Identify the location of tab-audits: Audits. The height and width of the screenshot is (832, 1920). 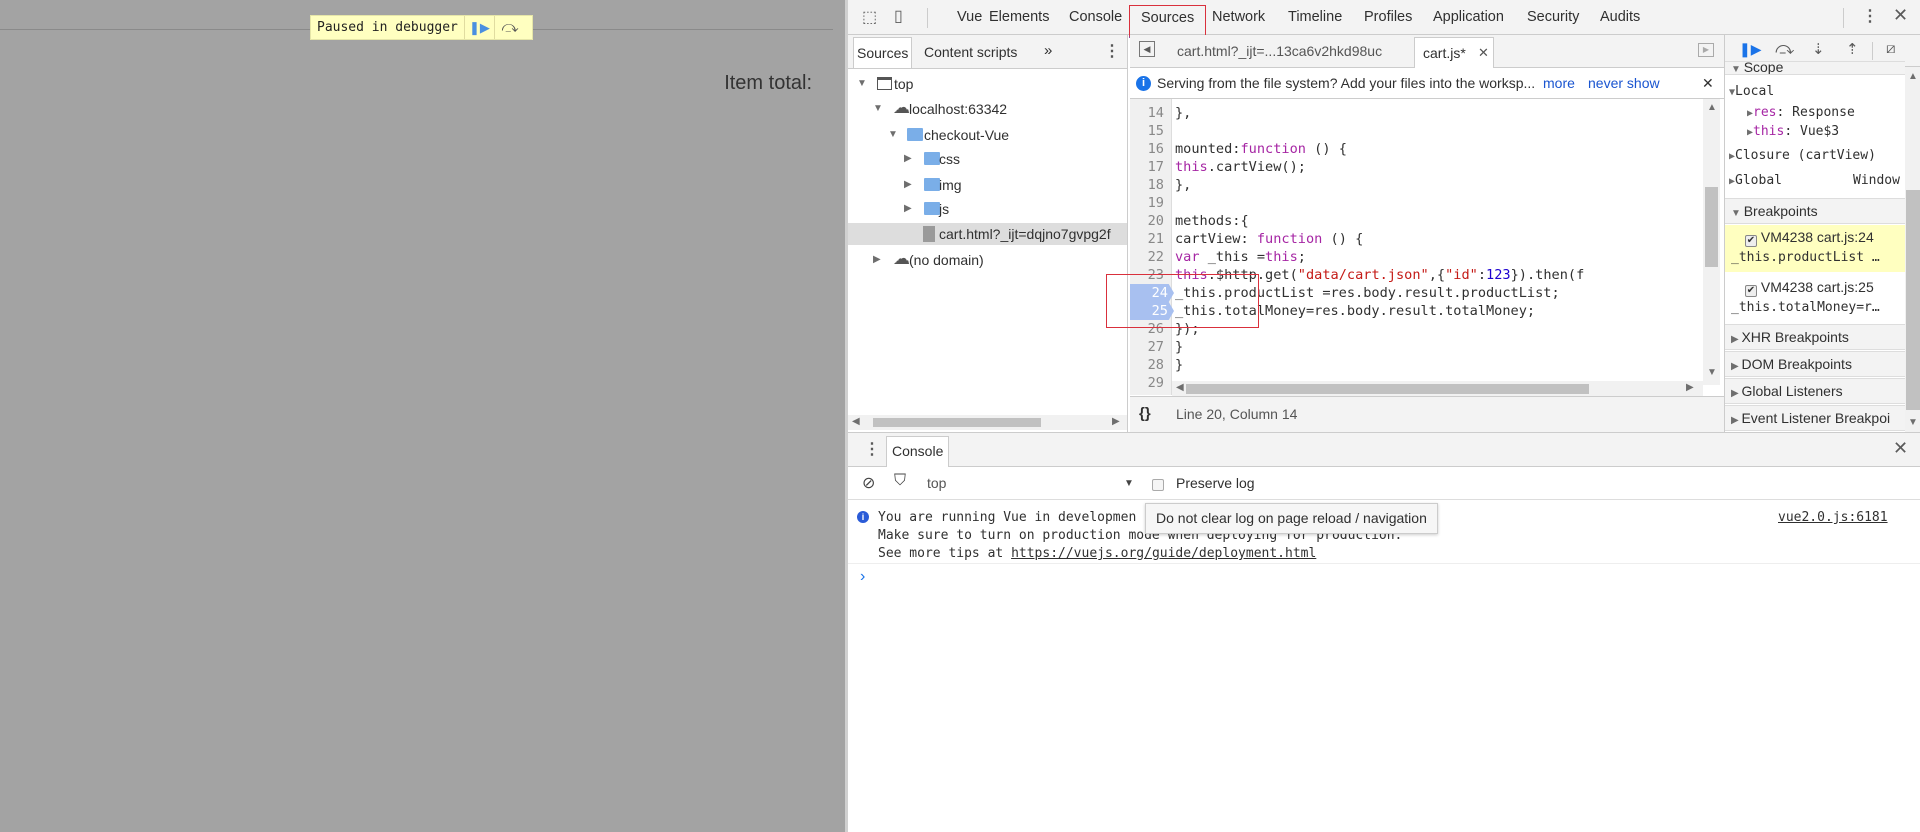
(1620, 17).